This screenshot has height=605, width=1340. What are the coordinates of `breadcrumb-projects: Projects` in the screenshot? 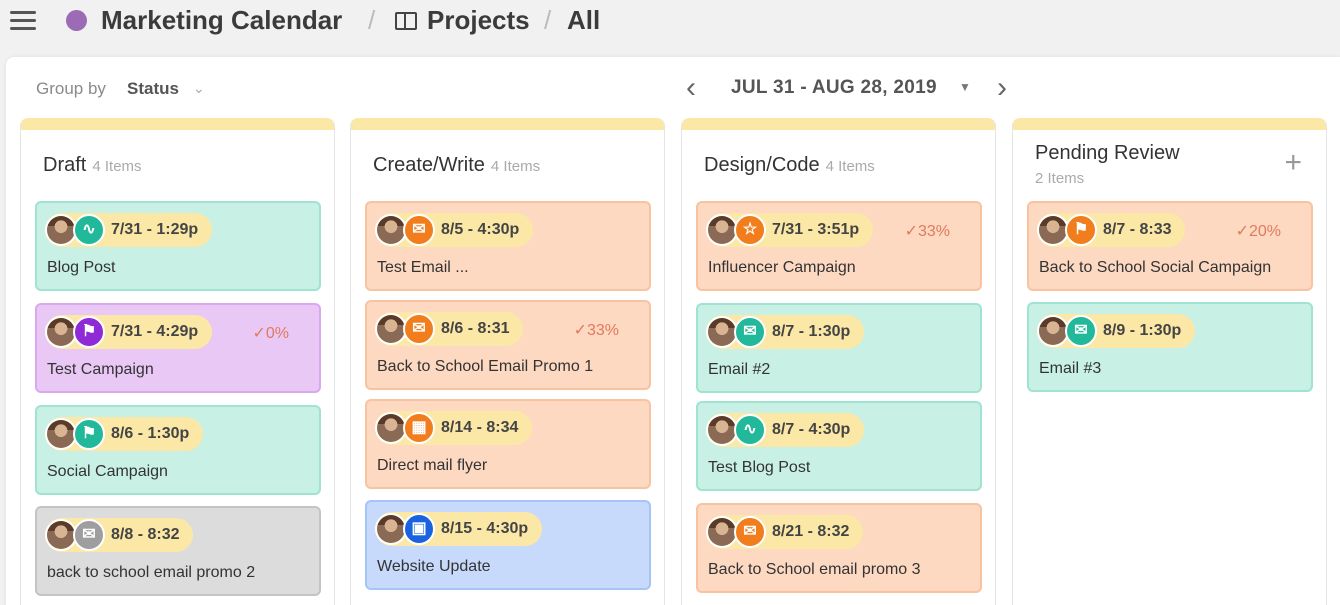 It's located at (478, 20).